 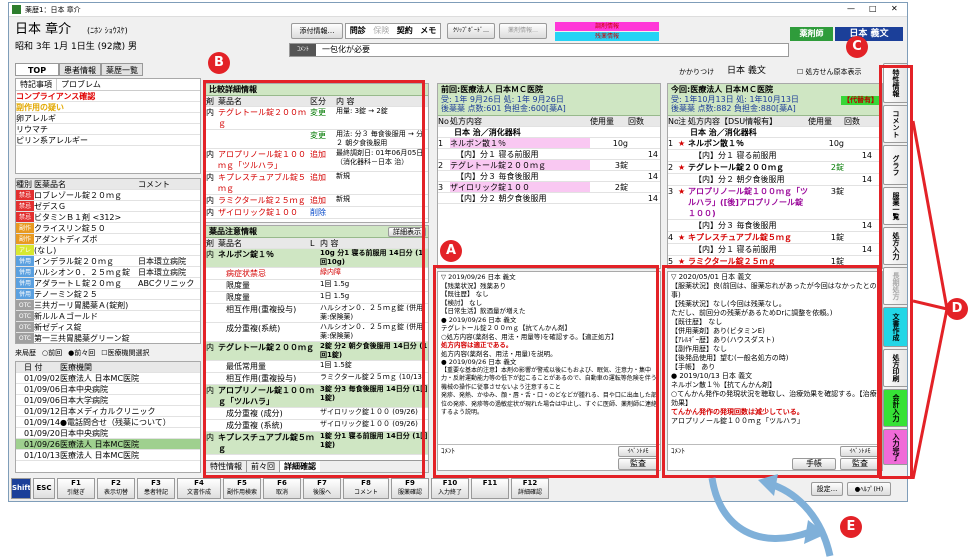 What do you see at coordinates (52, 353) in the screenshot?
I see `radio-prev: ○前回` at bounding box center [52, 353].